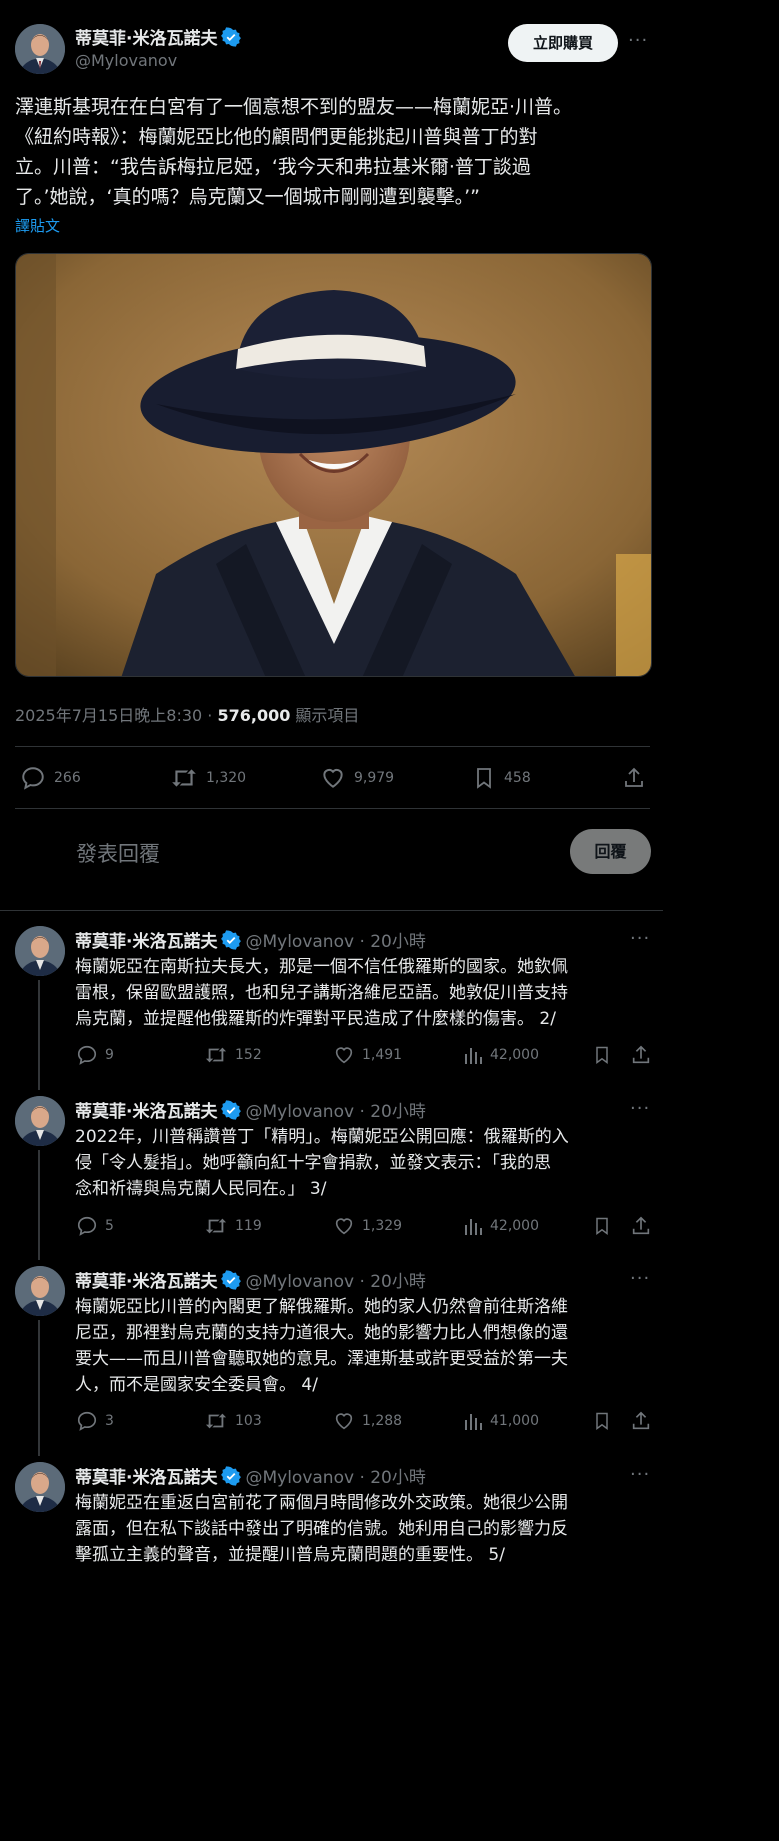 Image resolution: width=779 pixels, height=1841 pixels. Describe the element at coordinates (146, 39) in the screenshot. I see `author-name-text: 蒂莫菲·米洛瓦諾夫` at that location.